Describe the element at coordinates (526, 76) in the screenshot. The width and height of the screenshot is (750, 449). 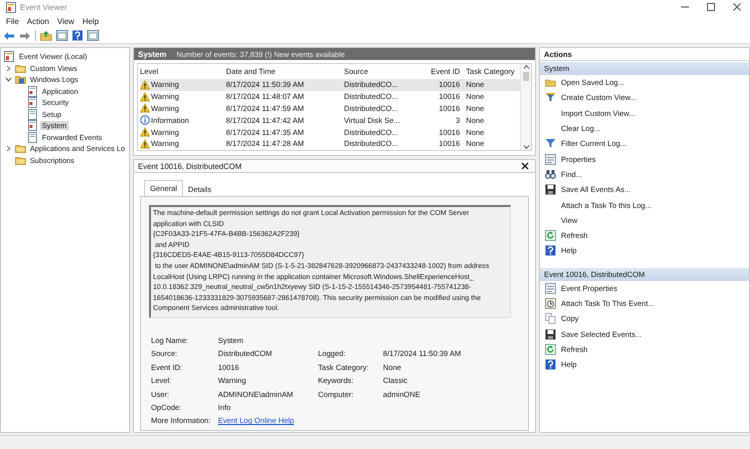
I see `scroll-thumb` at that location.